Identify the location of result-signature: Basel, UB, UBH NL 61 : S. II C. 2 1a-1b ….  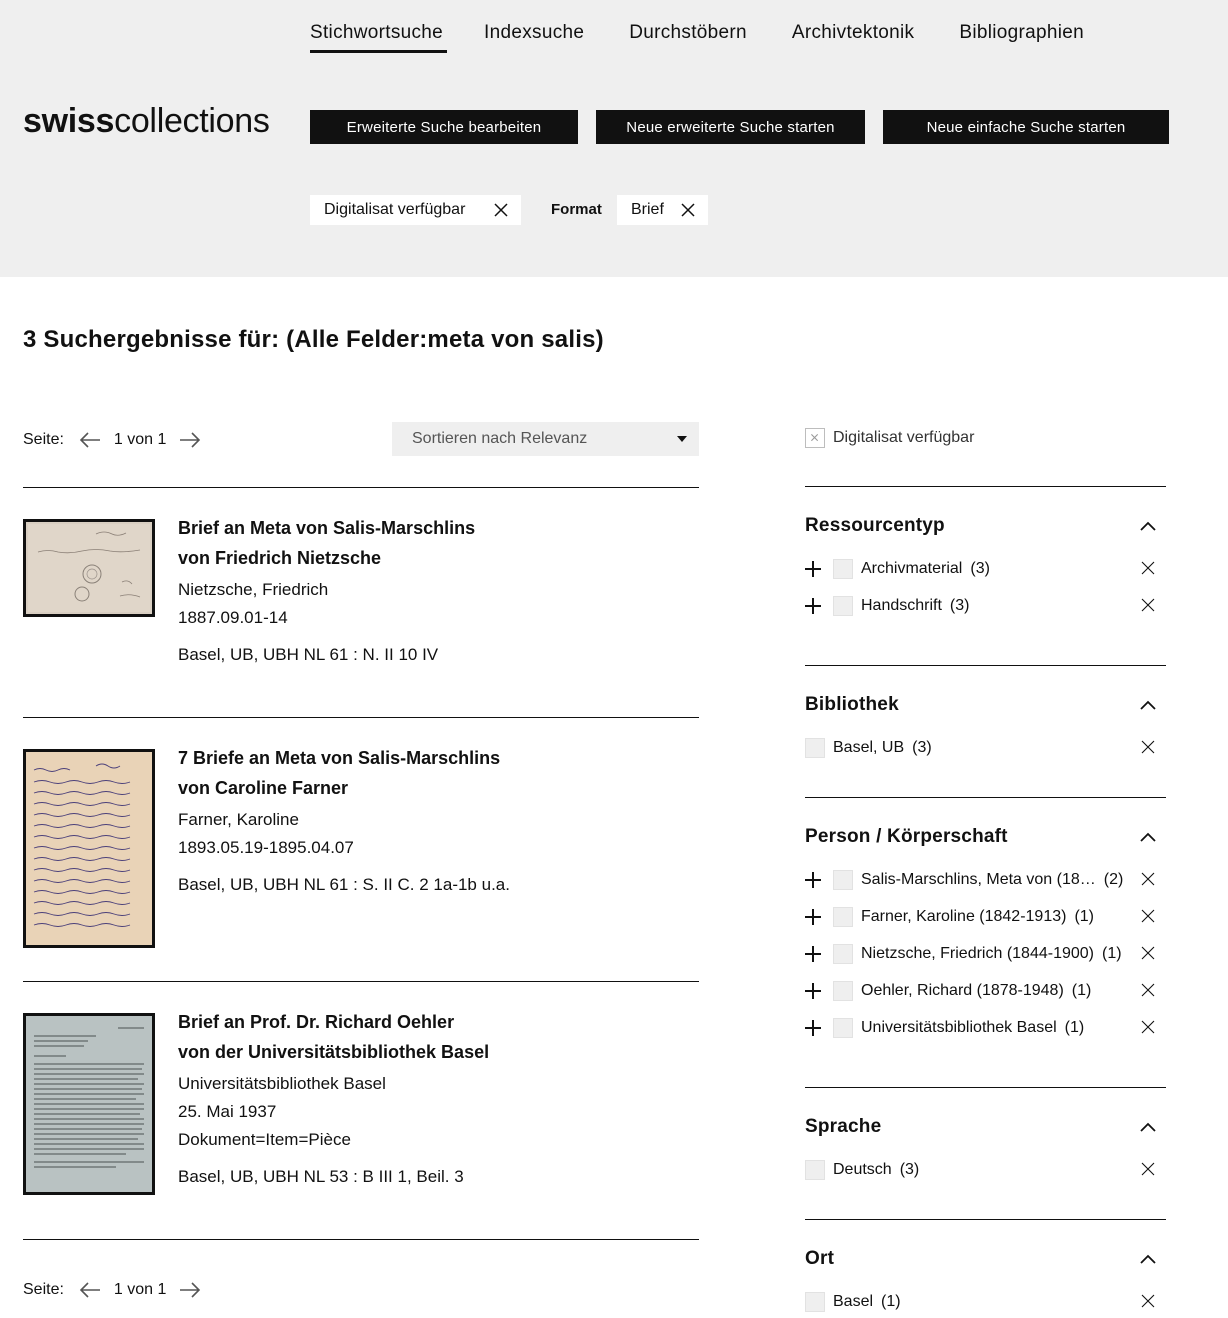
(344, 884).